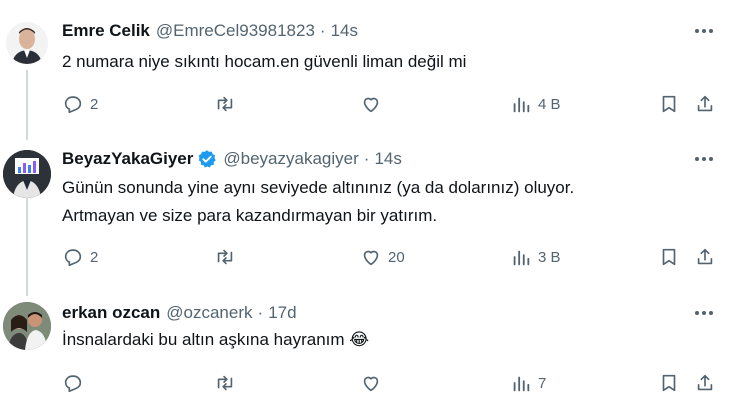 The image size is (730, 420). I want to click on tweet-header: Emre Celik @EmreCel93981823 · 14s, so click(210, 31).